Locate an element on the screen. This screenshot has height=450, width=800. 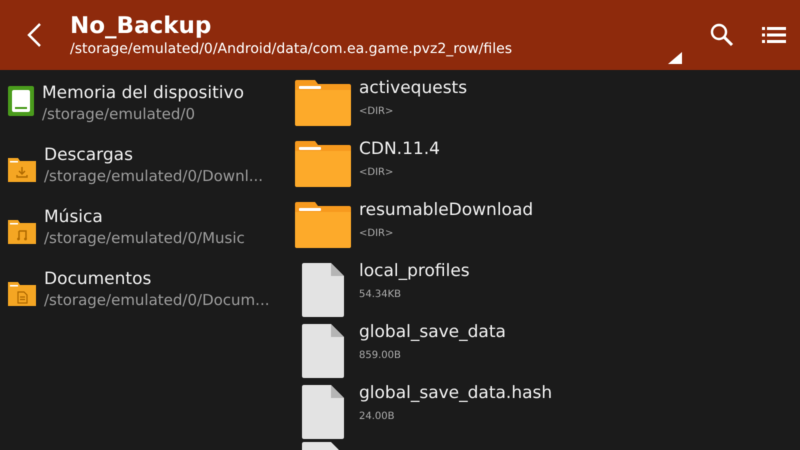
music-folder-icon is located at coordinates (22, 231).